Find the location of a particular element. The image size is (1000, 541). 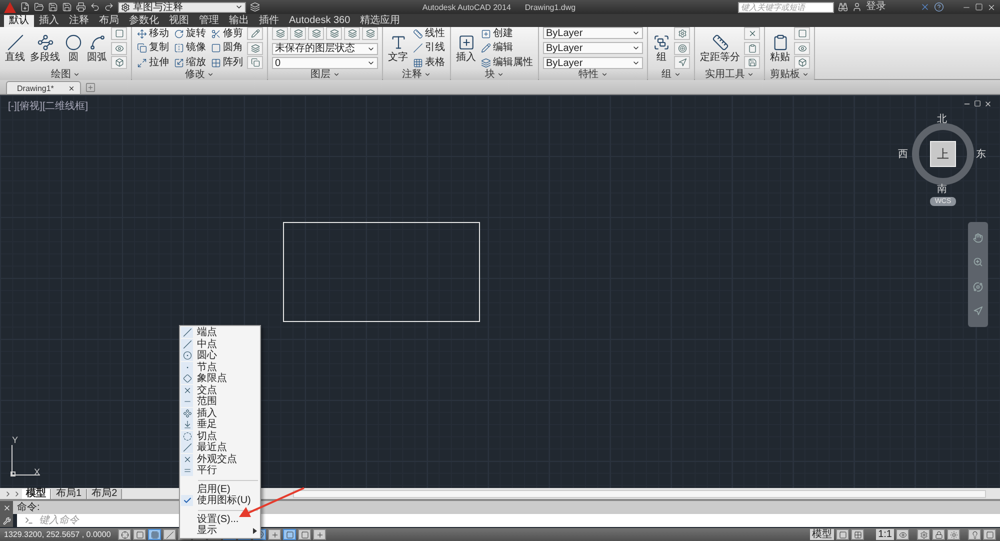

panel-title: 组 is located at coordinates (671, 74).